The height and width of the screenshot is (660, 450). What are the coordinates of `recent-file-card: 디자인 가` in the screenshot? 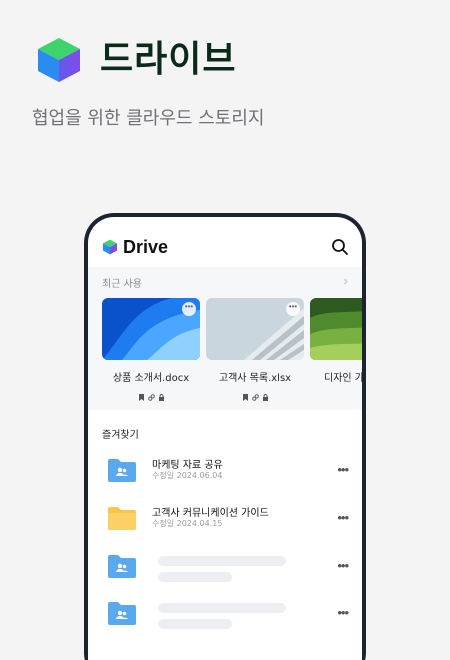 It's located at (336, 341).